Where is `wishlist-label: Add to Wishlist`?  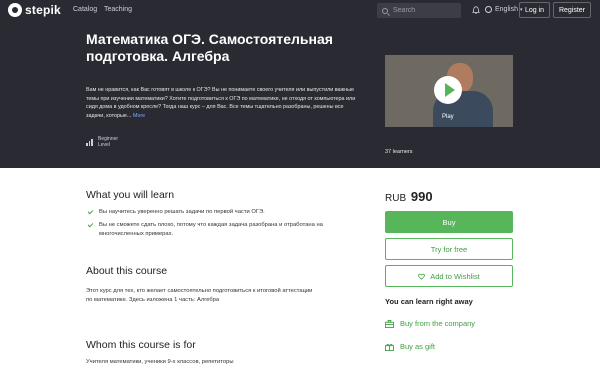 wishlist-label: Add to Wishlist is located at coordinates (455, 276).